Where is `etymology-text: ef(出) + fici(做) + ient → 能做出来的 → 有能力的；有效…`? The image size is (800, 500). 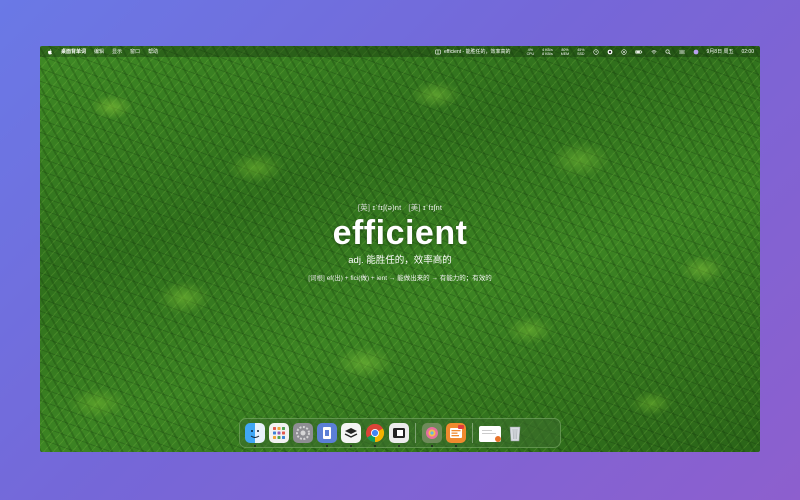 etymology-text: ef(出) + fici(做) + ient → 能做出来的 → 有能力的；有效… is located at coordinates (409, 278).